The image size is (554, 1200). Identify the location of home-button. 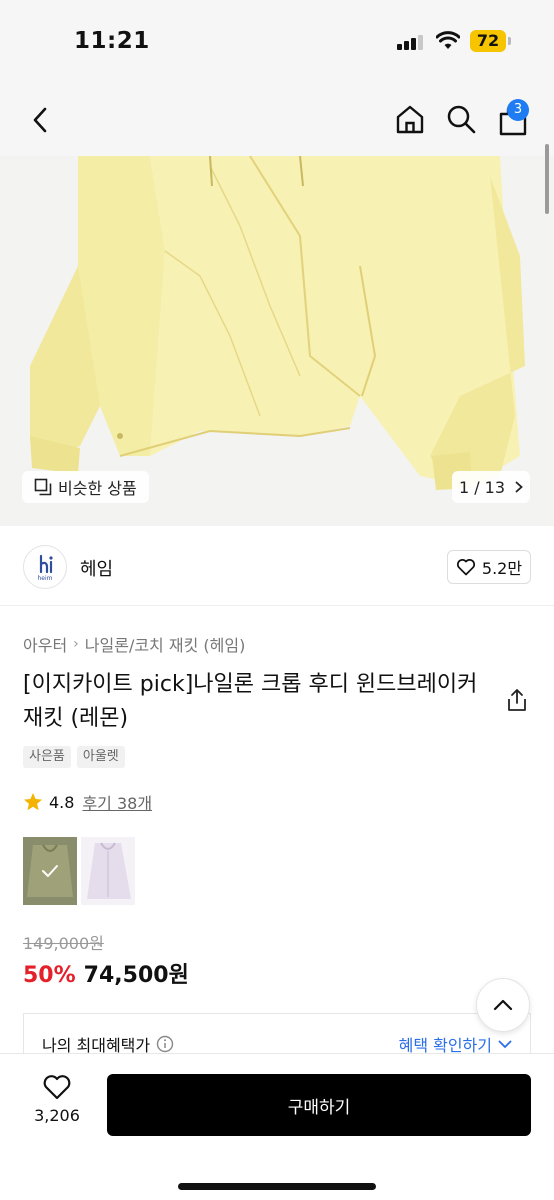
(410, 119).